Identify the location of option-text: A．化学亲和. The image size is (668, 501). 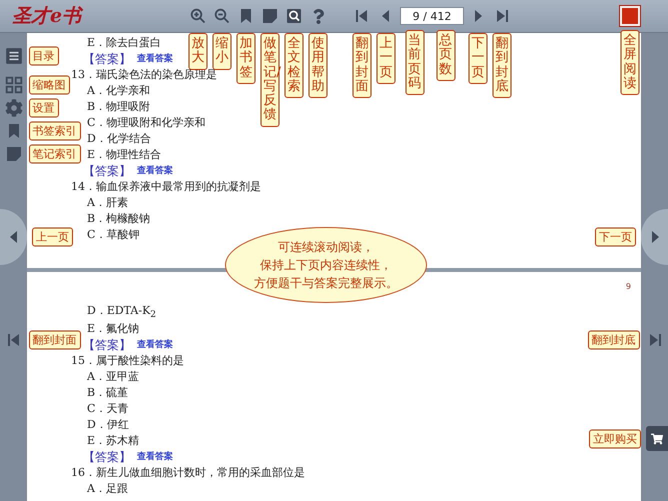
(118, 91).